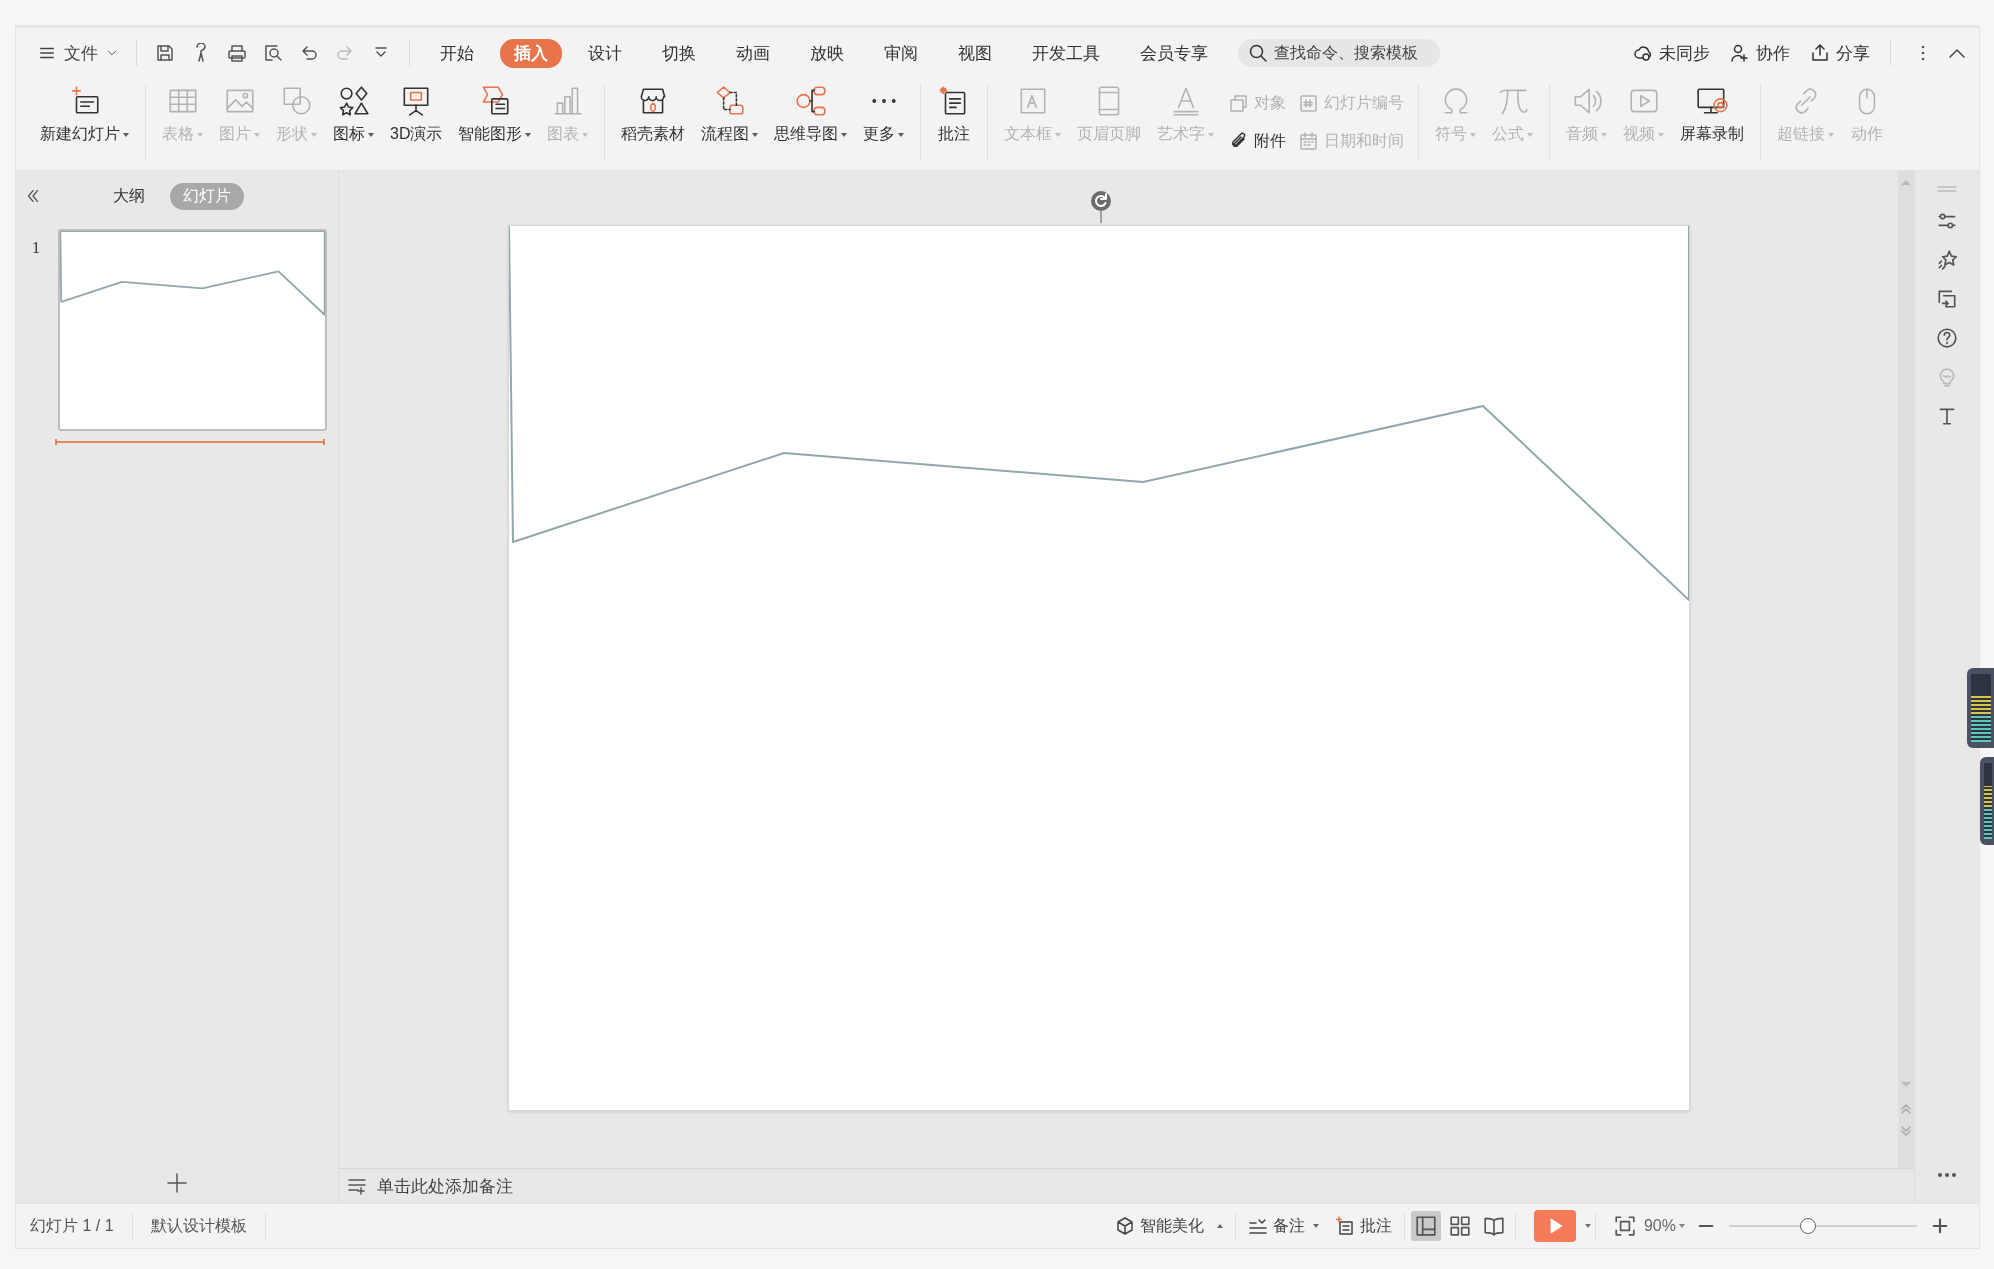 The image size is (1994, 1269). I want to click on ribbon-button: 稻壳素材, so click(653, 124).